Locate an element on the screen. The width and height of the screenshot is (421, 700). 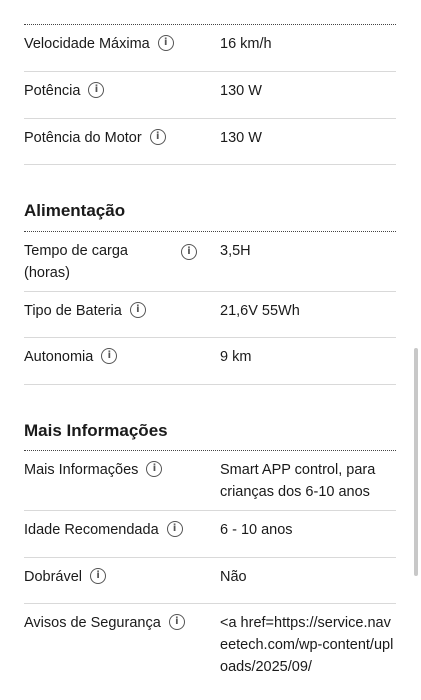
scrollbar is located at coordinates (416, 462).